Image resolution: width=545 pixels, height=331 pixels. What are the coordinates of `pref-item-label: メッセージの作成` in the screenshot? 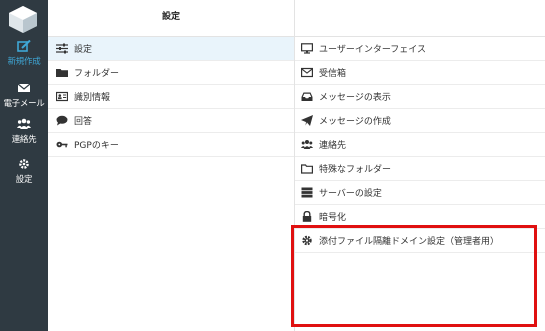 It's located at (355, 122).